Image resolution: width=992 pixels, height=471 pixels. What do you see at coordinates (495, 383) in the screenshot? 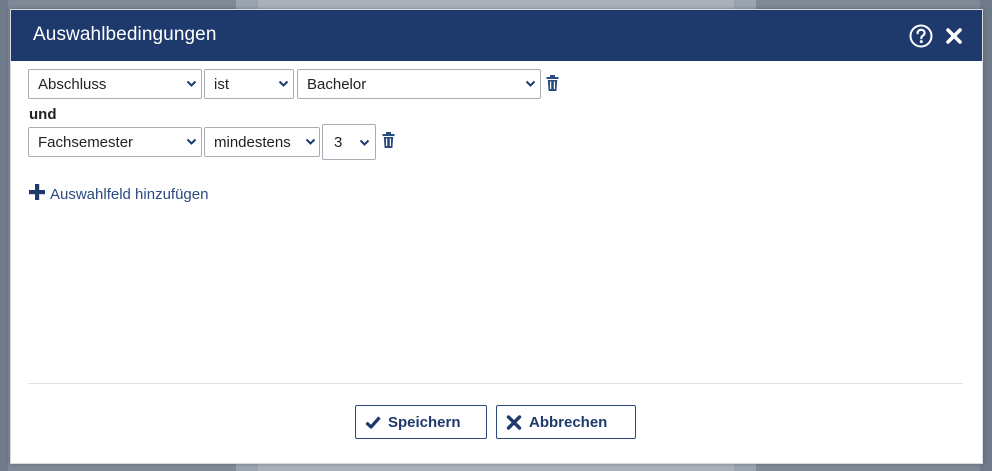
I see `footer-divider` at bounding box center [495, 383].